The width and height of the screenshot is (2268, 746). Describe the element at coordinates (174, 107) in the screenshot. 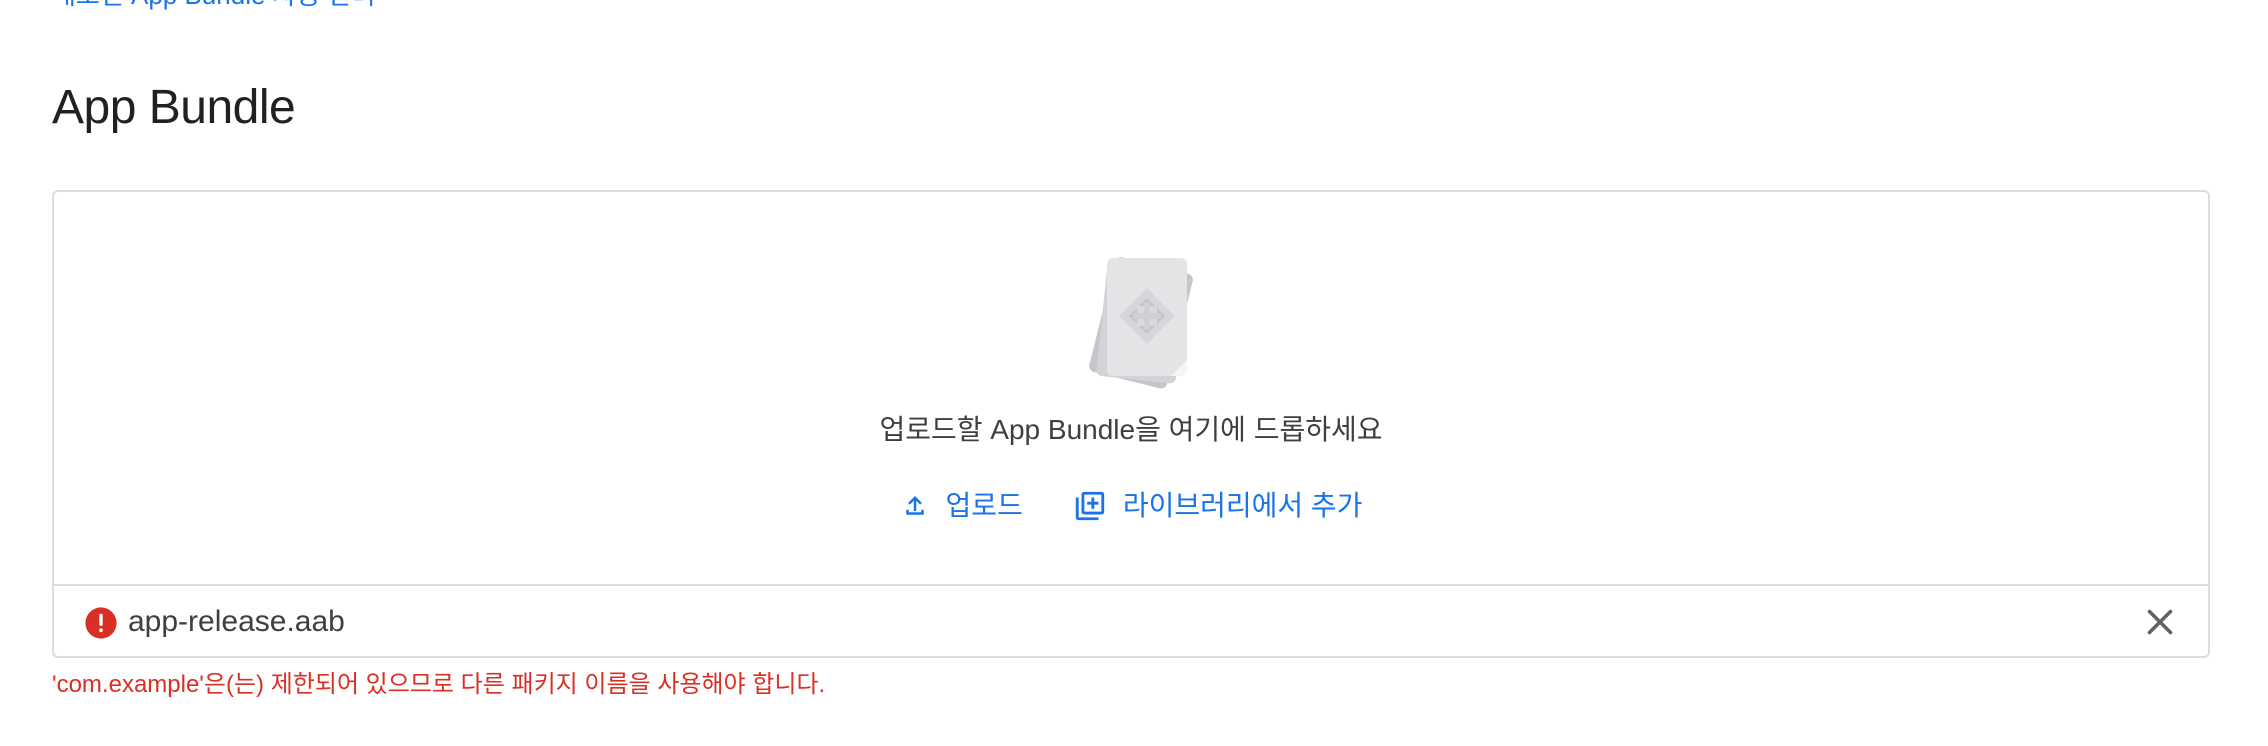

I see `page-title: App Bundle` at that location.